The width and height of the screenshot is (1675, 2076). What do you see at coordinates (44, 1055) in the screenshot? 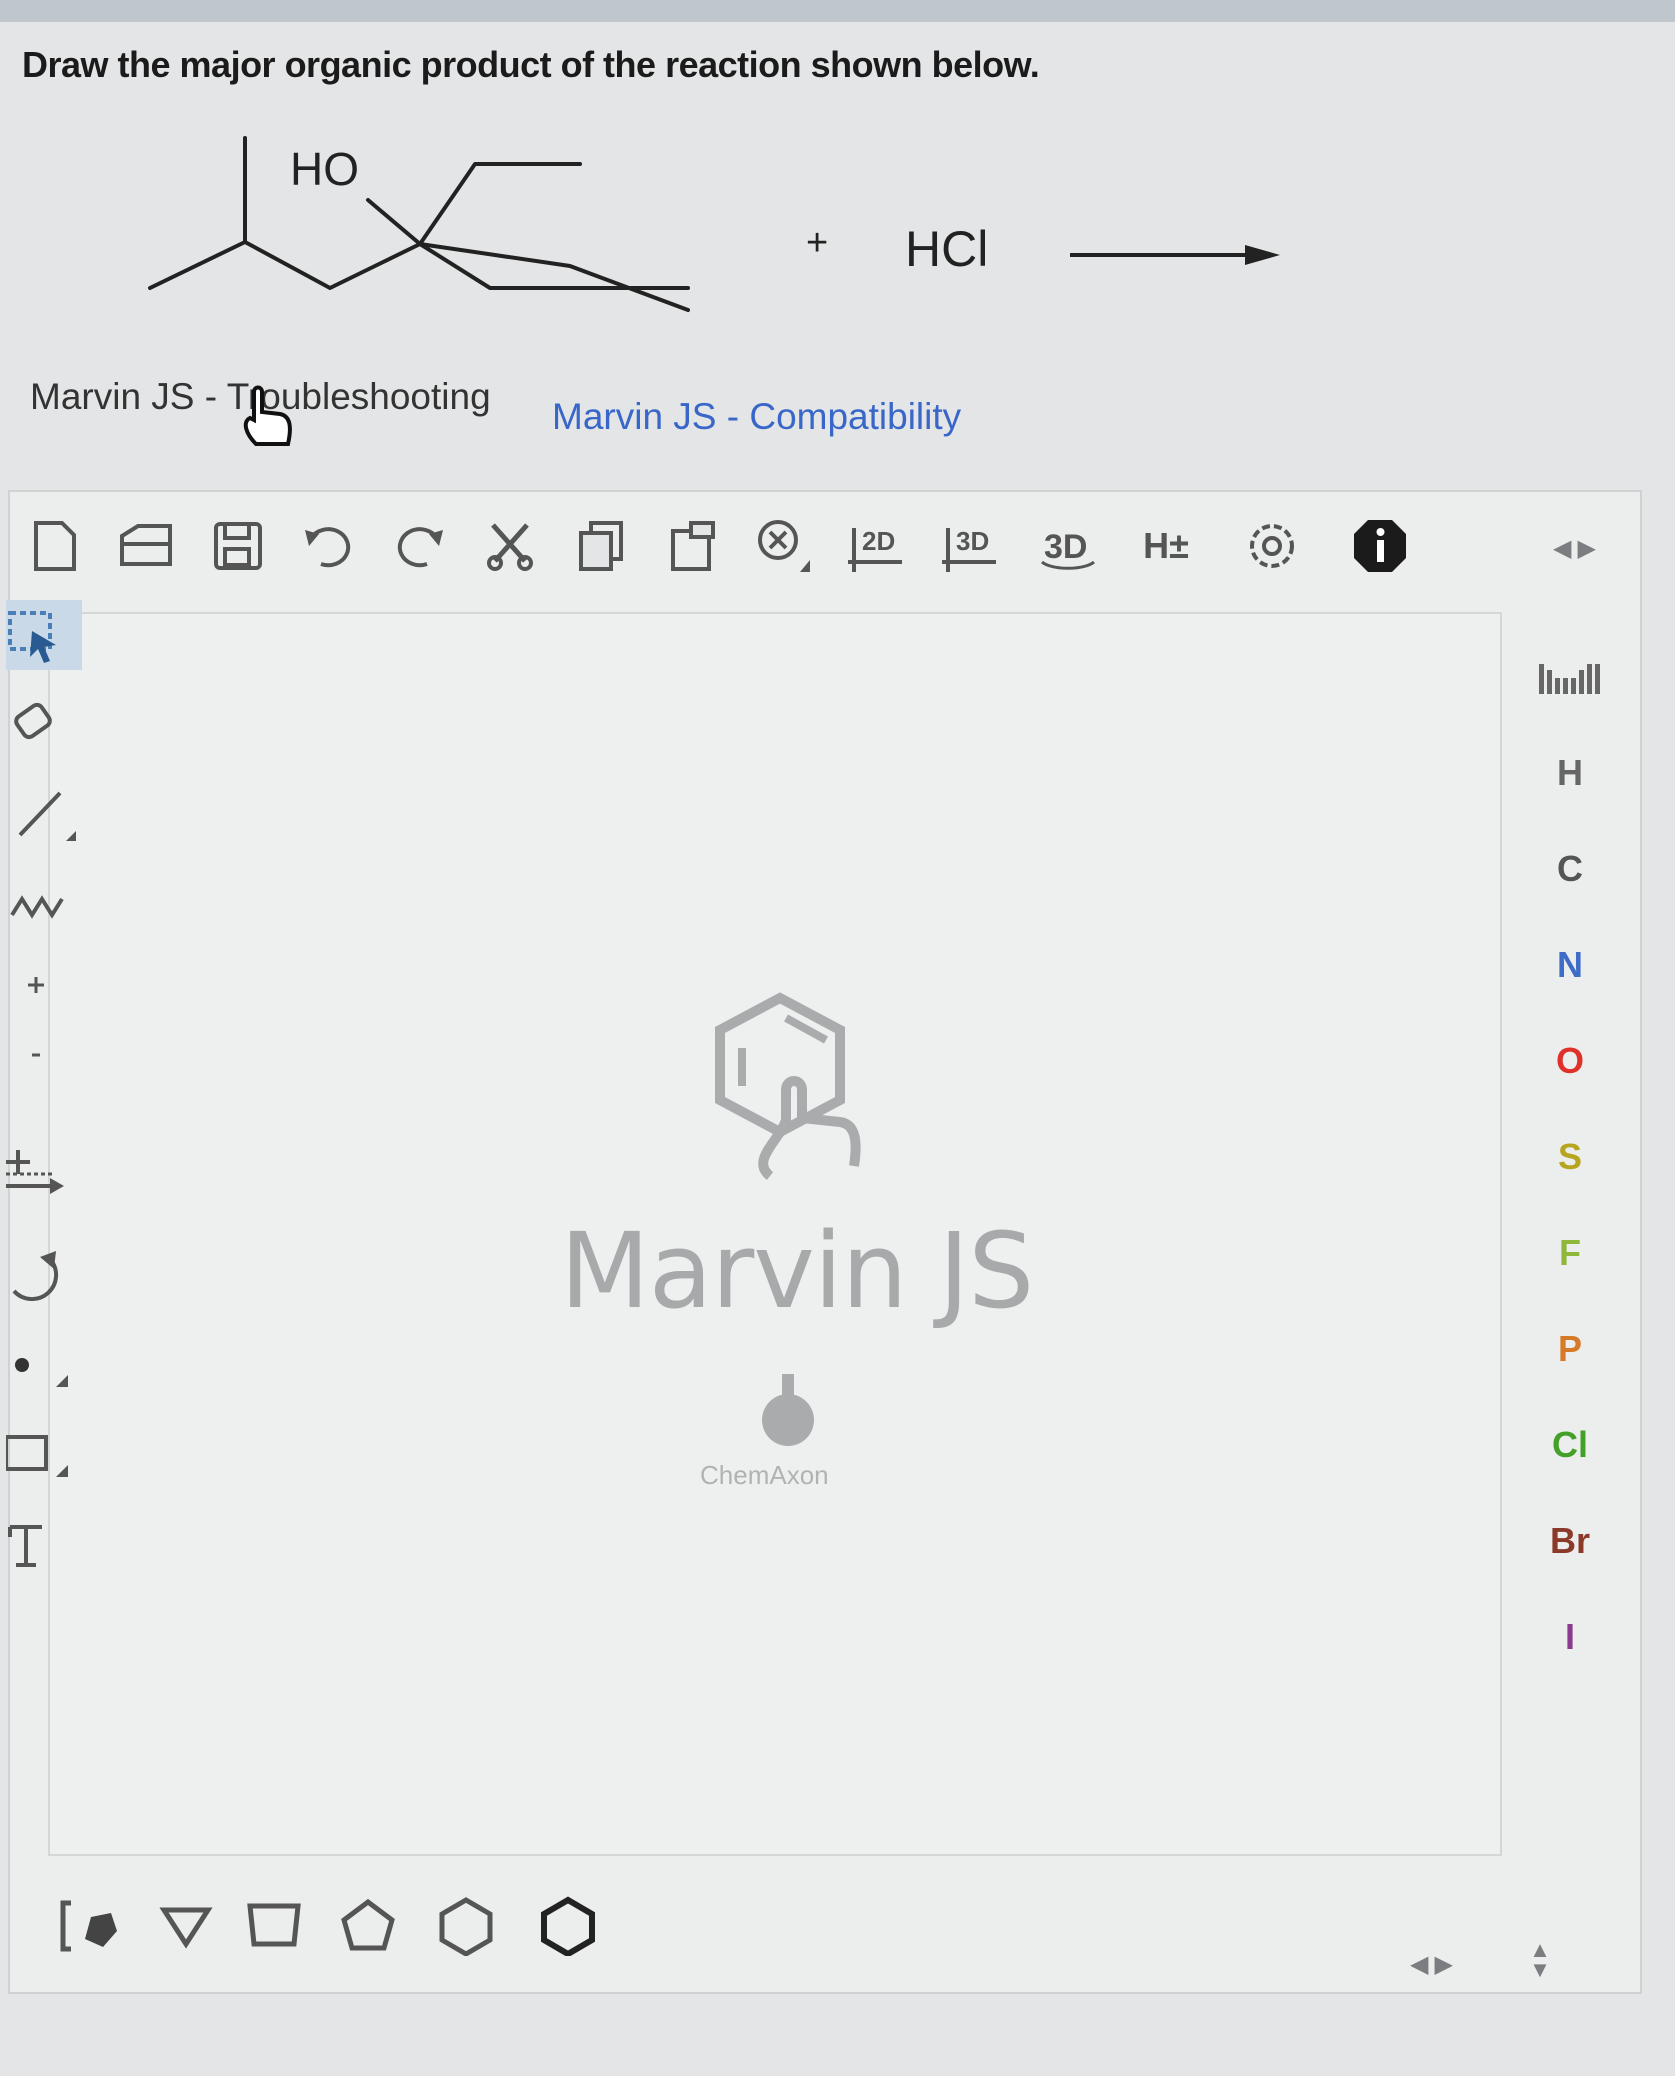
I see `negative-charge-icon` at bounding box center [44, 1055].